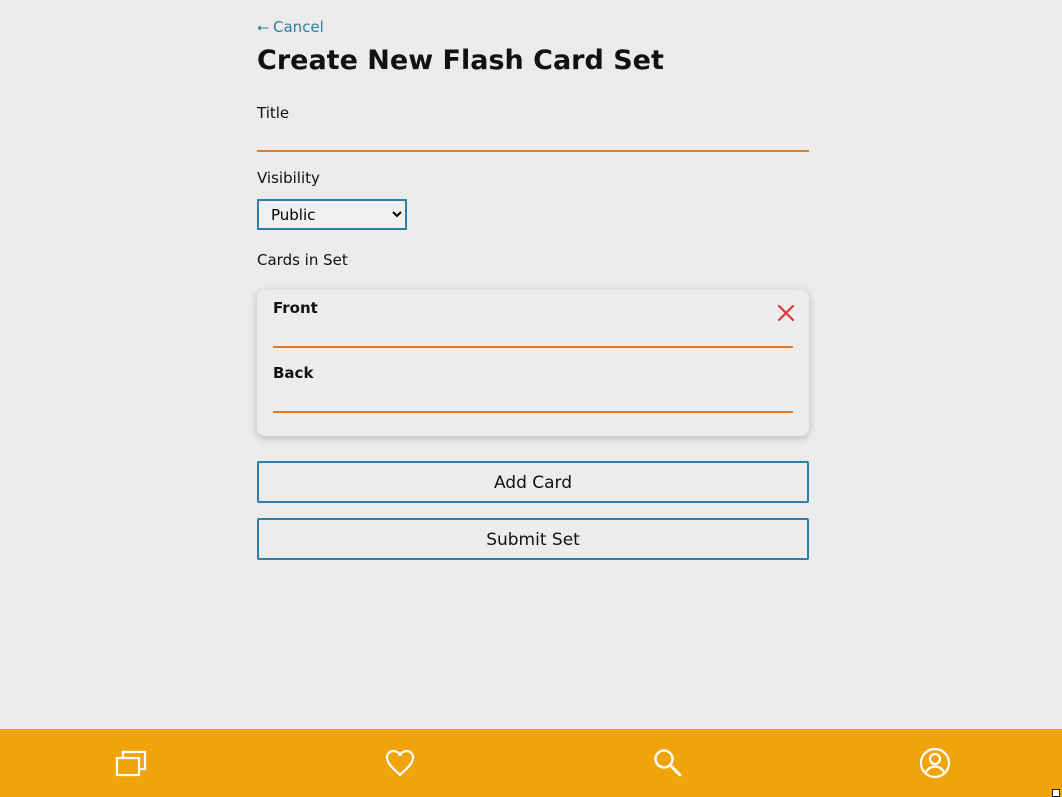 The height and width of the screenshot is (797, 1062). I want to click on search-icon, so click(668, 763).